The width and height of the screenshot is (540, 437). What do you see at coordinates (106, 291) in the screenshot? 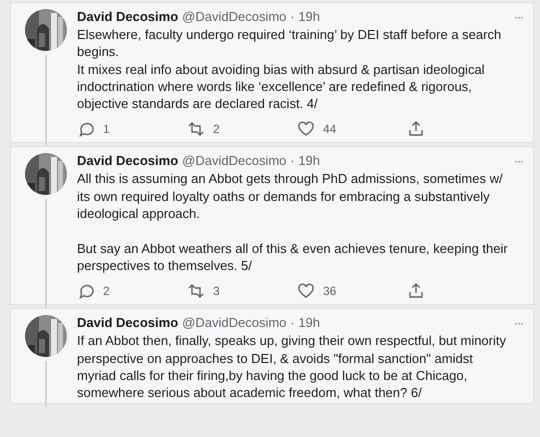
I see `reply-count: 2` at bounding box center [106, 291].